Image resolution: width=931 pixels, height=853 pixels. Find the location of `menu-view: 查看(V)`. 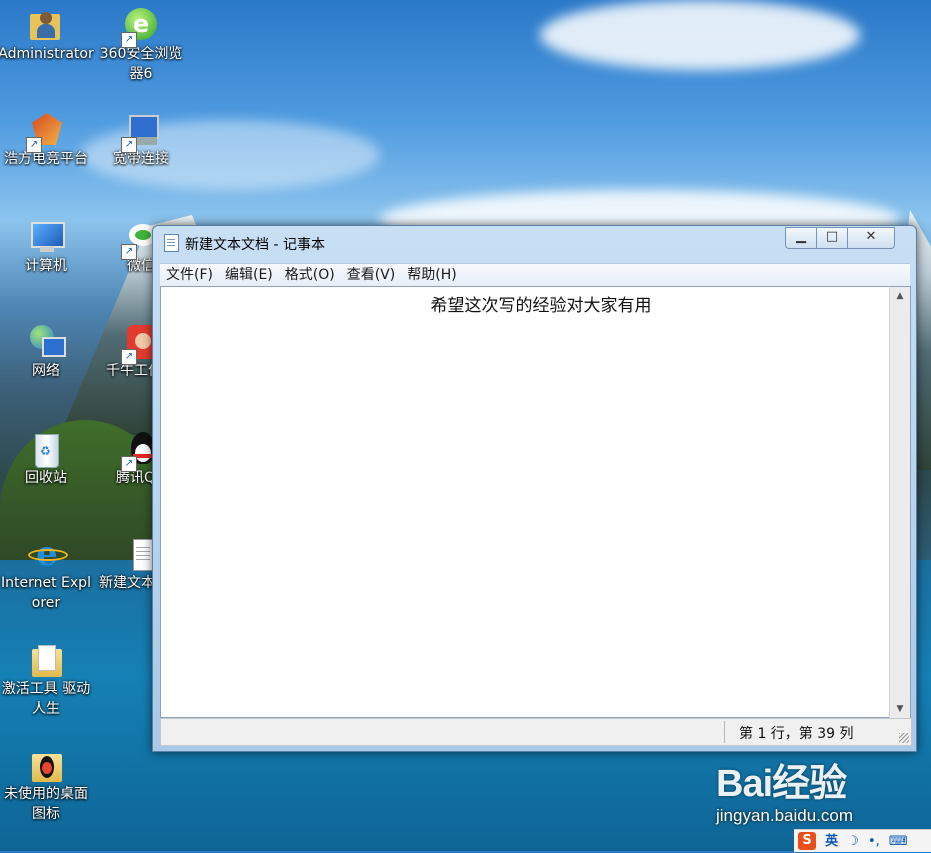

menu-view: 查看(V) is located at coordinates (371, 275).